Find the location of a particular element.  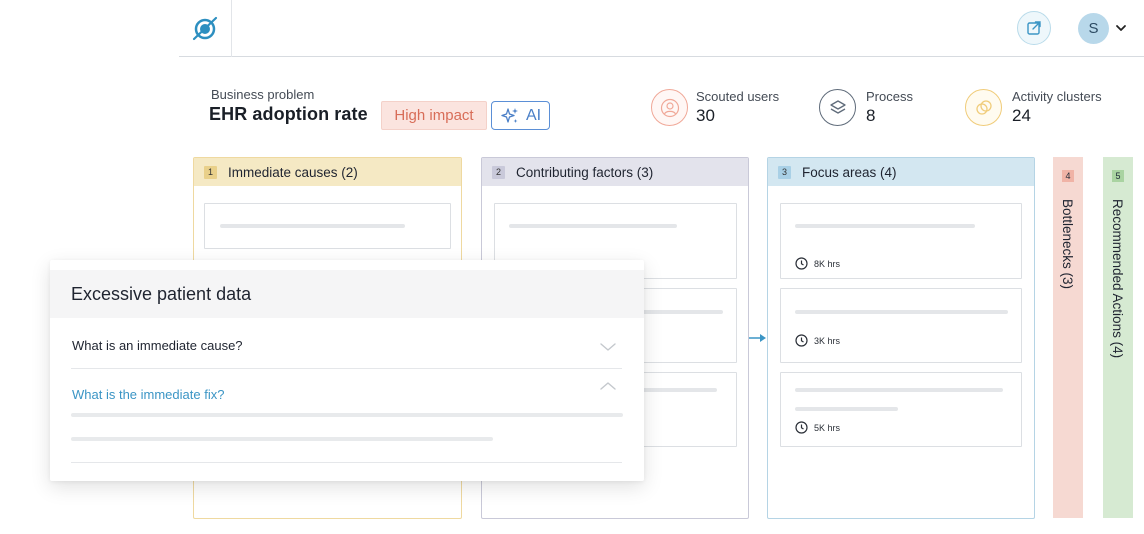

layers-icon is located at coordinates (837, 106).